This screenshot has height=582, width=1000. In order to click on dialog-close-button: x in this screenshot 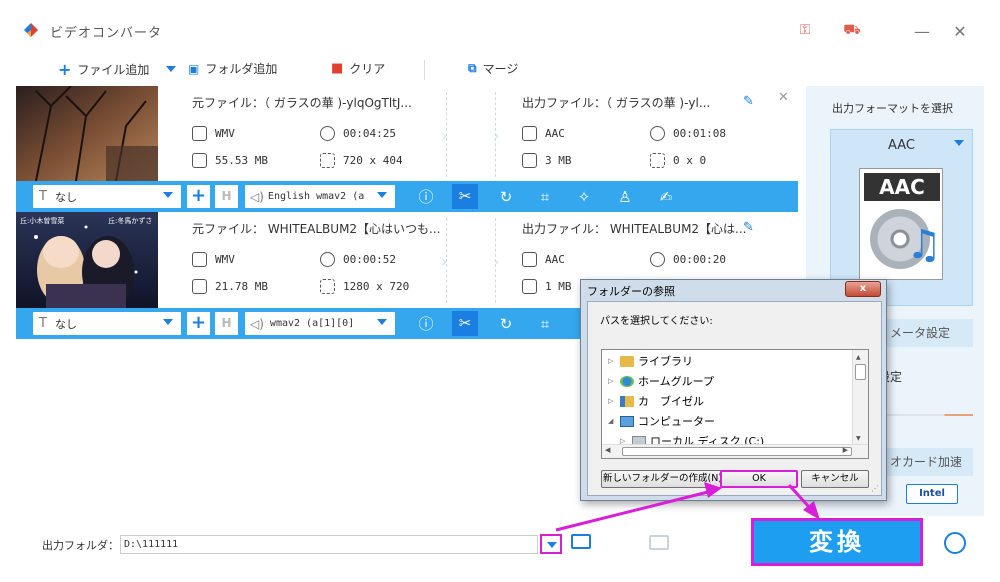, I will do `click(863, 289)`.